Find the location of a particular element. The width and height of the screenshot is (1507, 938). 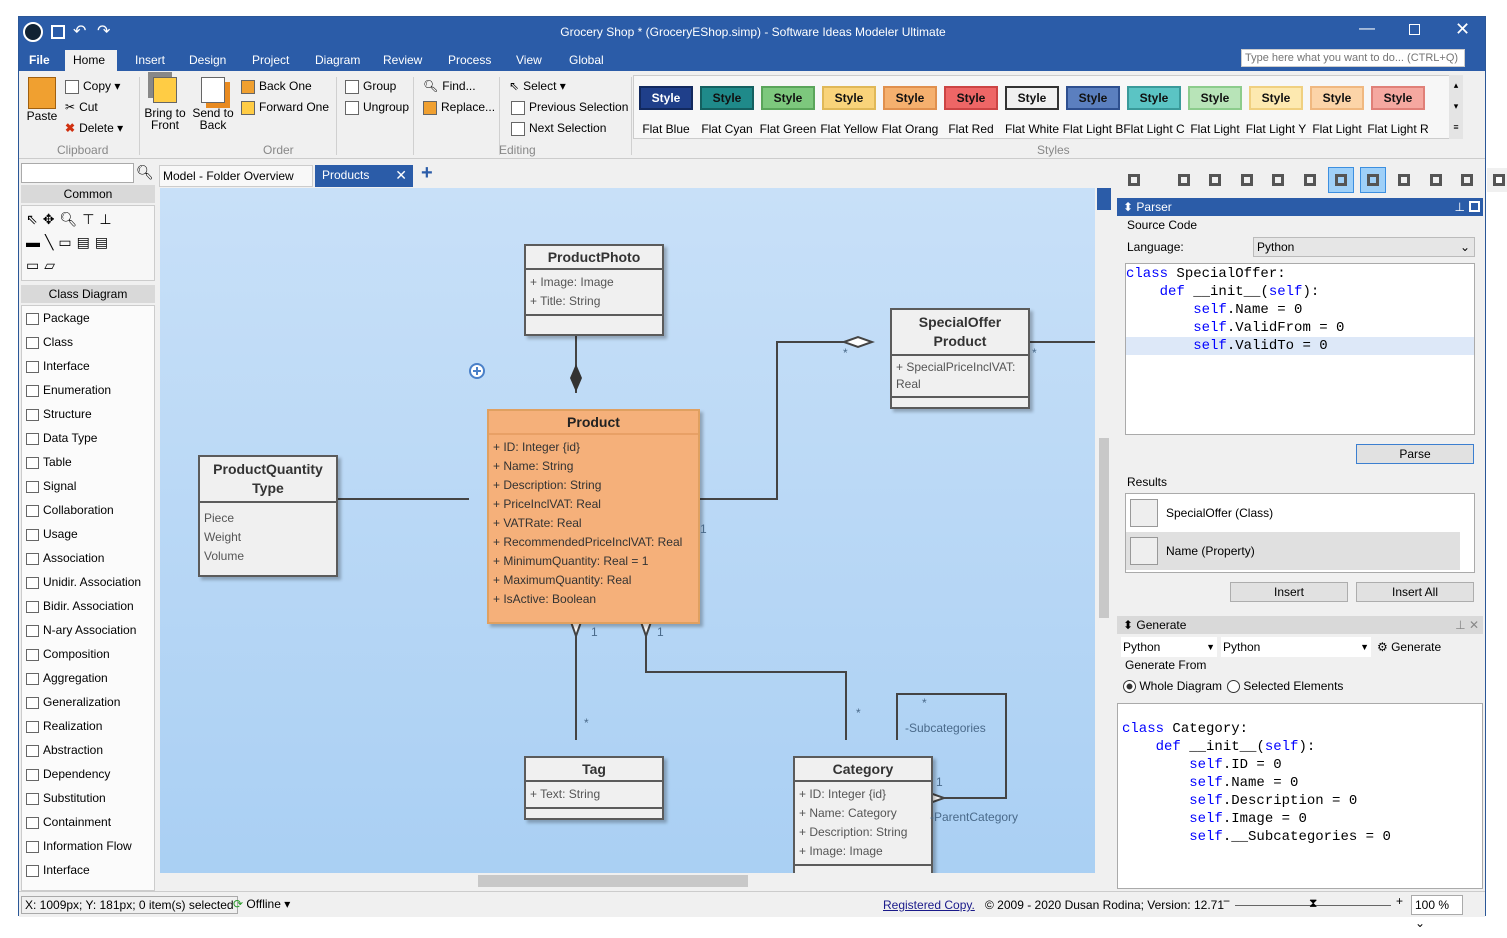

class-attribute: + ID: Integer {id} is located at coordinates (863, 794).